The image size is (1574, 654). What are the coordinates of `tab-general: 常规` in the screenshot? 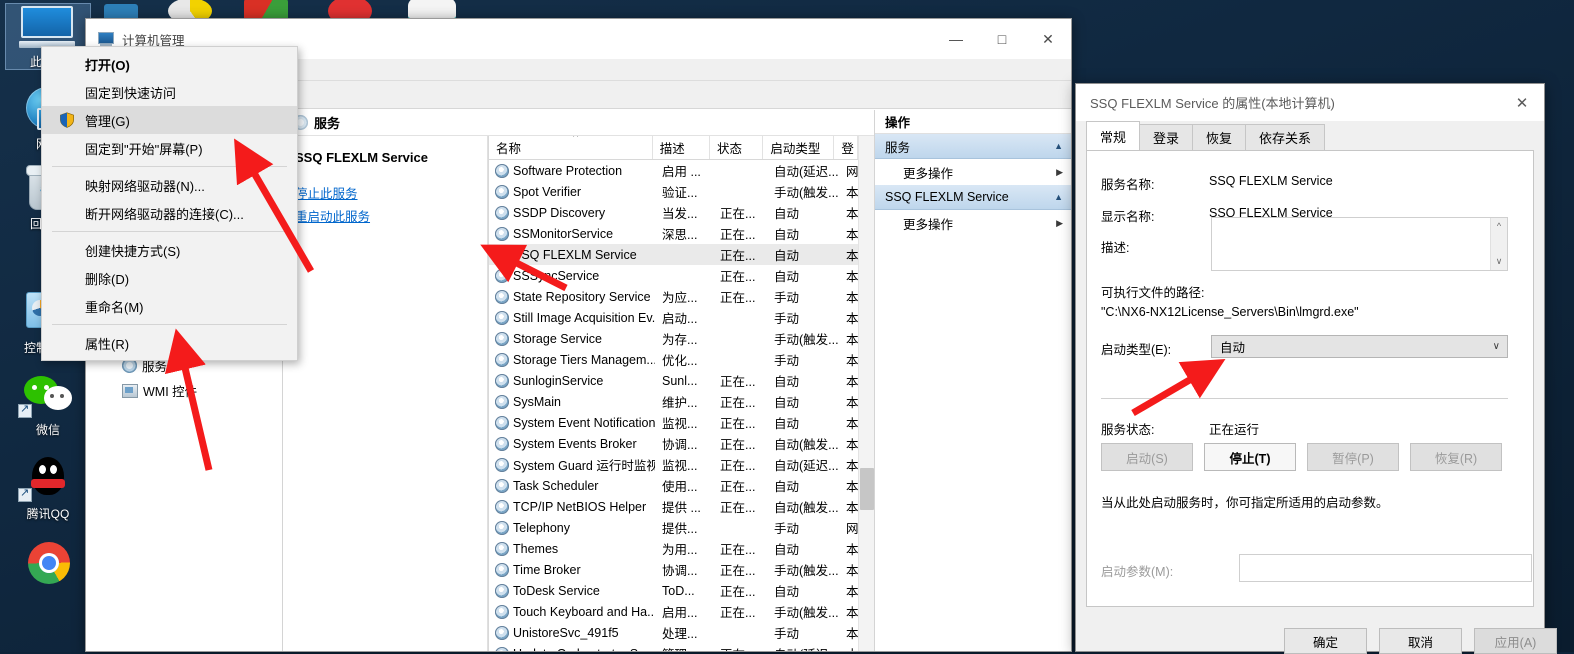 It's located at (1113, 135).